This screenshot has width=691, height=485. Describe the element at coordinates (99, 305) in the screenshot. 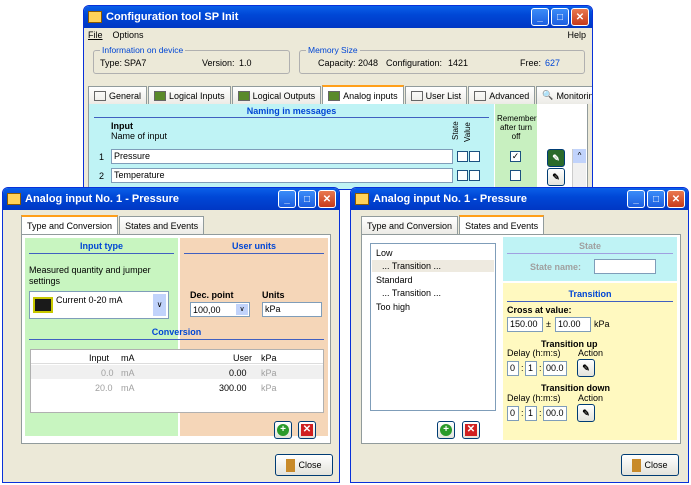

I see `measured-dropdown: Current 0-20 mA ∨` at that location.